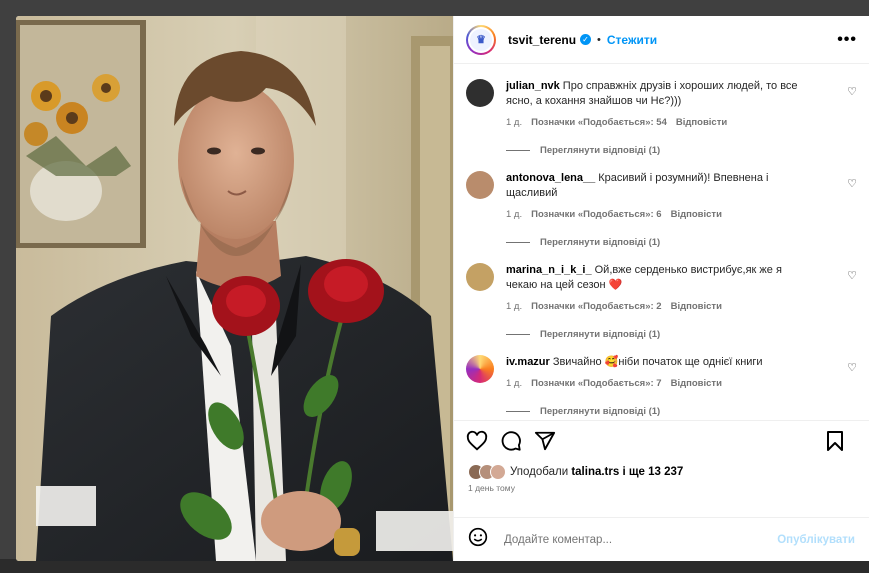 This screenshot has width=869, height=573. I want to click on post-time: 1 день тому, so click(661, 490).